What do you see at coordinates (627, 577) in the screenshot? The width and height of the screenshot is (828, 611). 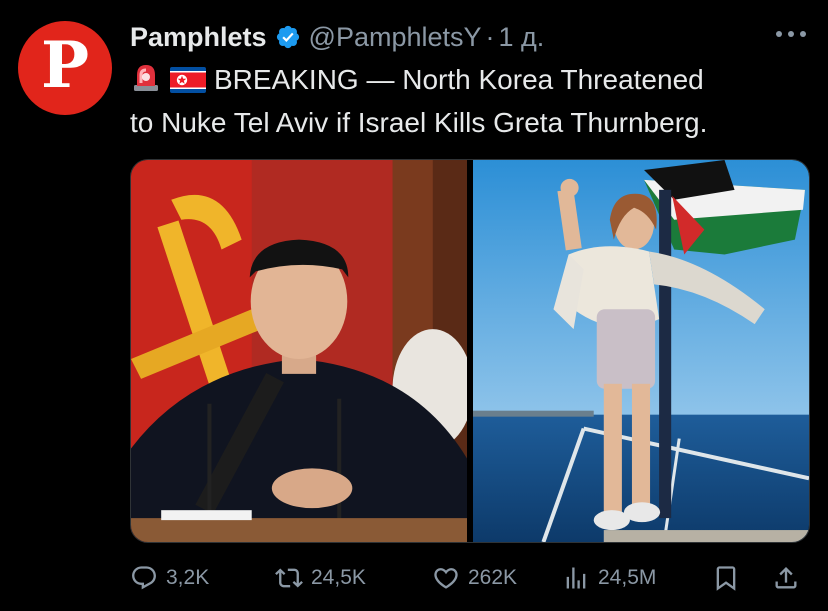 I see `views-count: 24,5M` at bounding box center [627, 577].